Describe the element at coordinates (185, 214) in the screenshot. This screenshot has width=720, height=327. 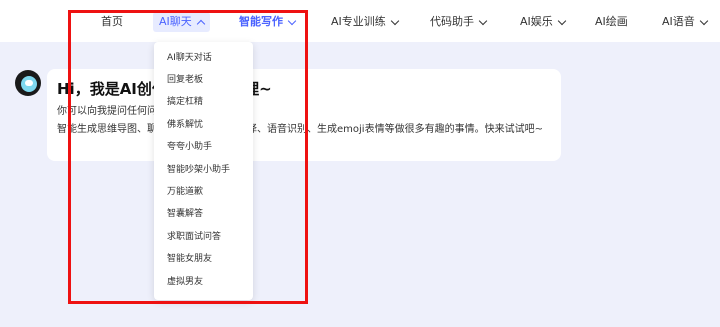
I see `menu-item-think-tank: 智囊解答` at that location.